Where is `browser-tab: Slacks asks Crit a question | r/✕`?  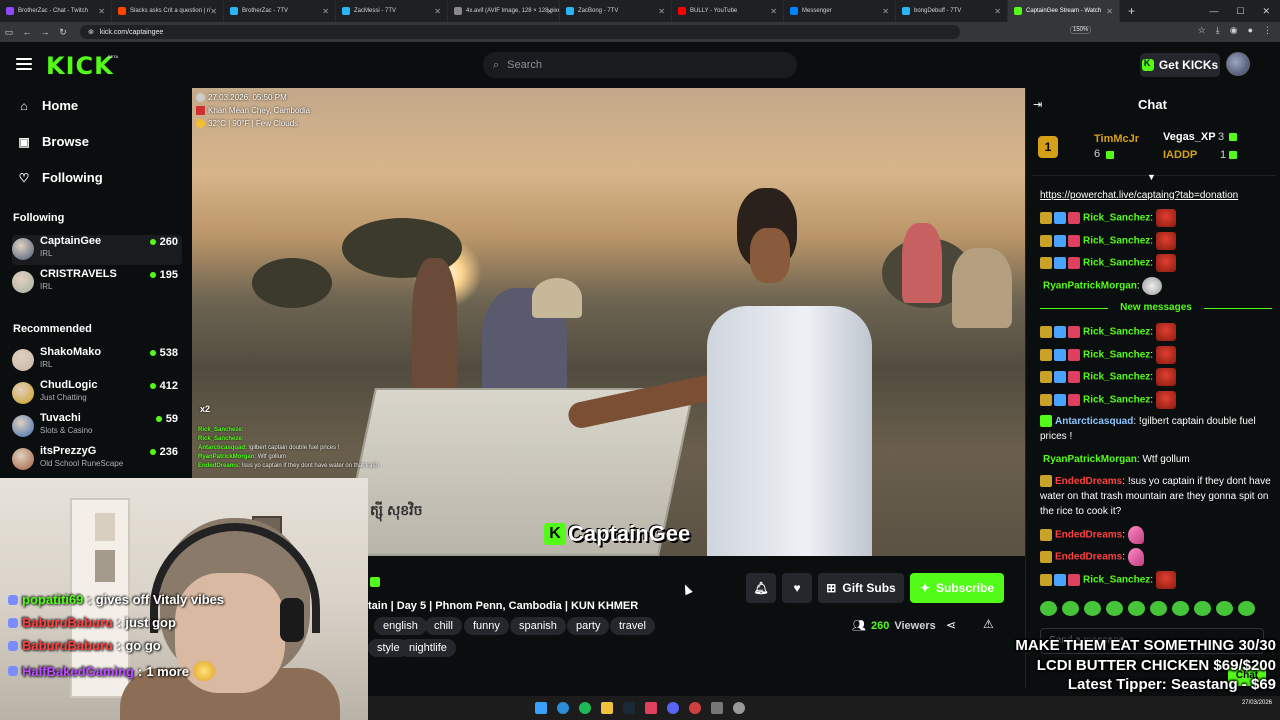 browser-tab: Slacks asks Crit a question | r/✕ is located at coordinates (168, 11).